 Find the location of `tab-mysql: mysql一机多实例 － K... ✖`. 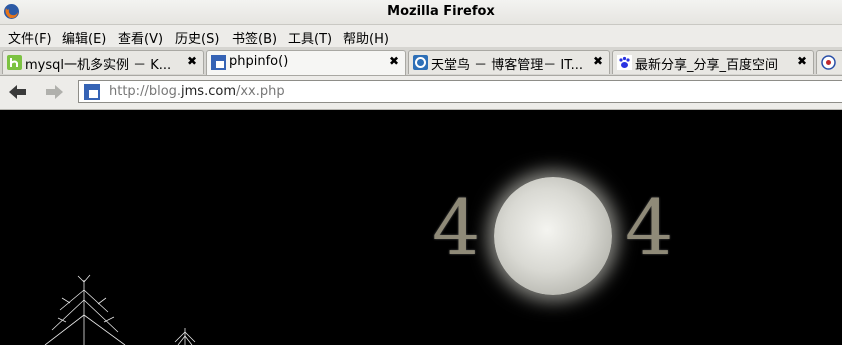

tab-mysql: mysql一机多实例 － K... ✖ is located at coordinates (103, 62).